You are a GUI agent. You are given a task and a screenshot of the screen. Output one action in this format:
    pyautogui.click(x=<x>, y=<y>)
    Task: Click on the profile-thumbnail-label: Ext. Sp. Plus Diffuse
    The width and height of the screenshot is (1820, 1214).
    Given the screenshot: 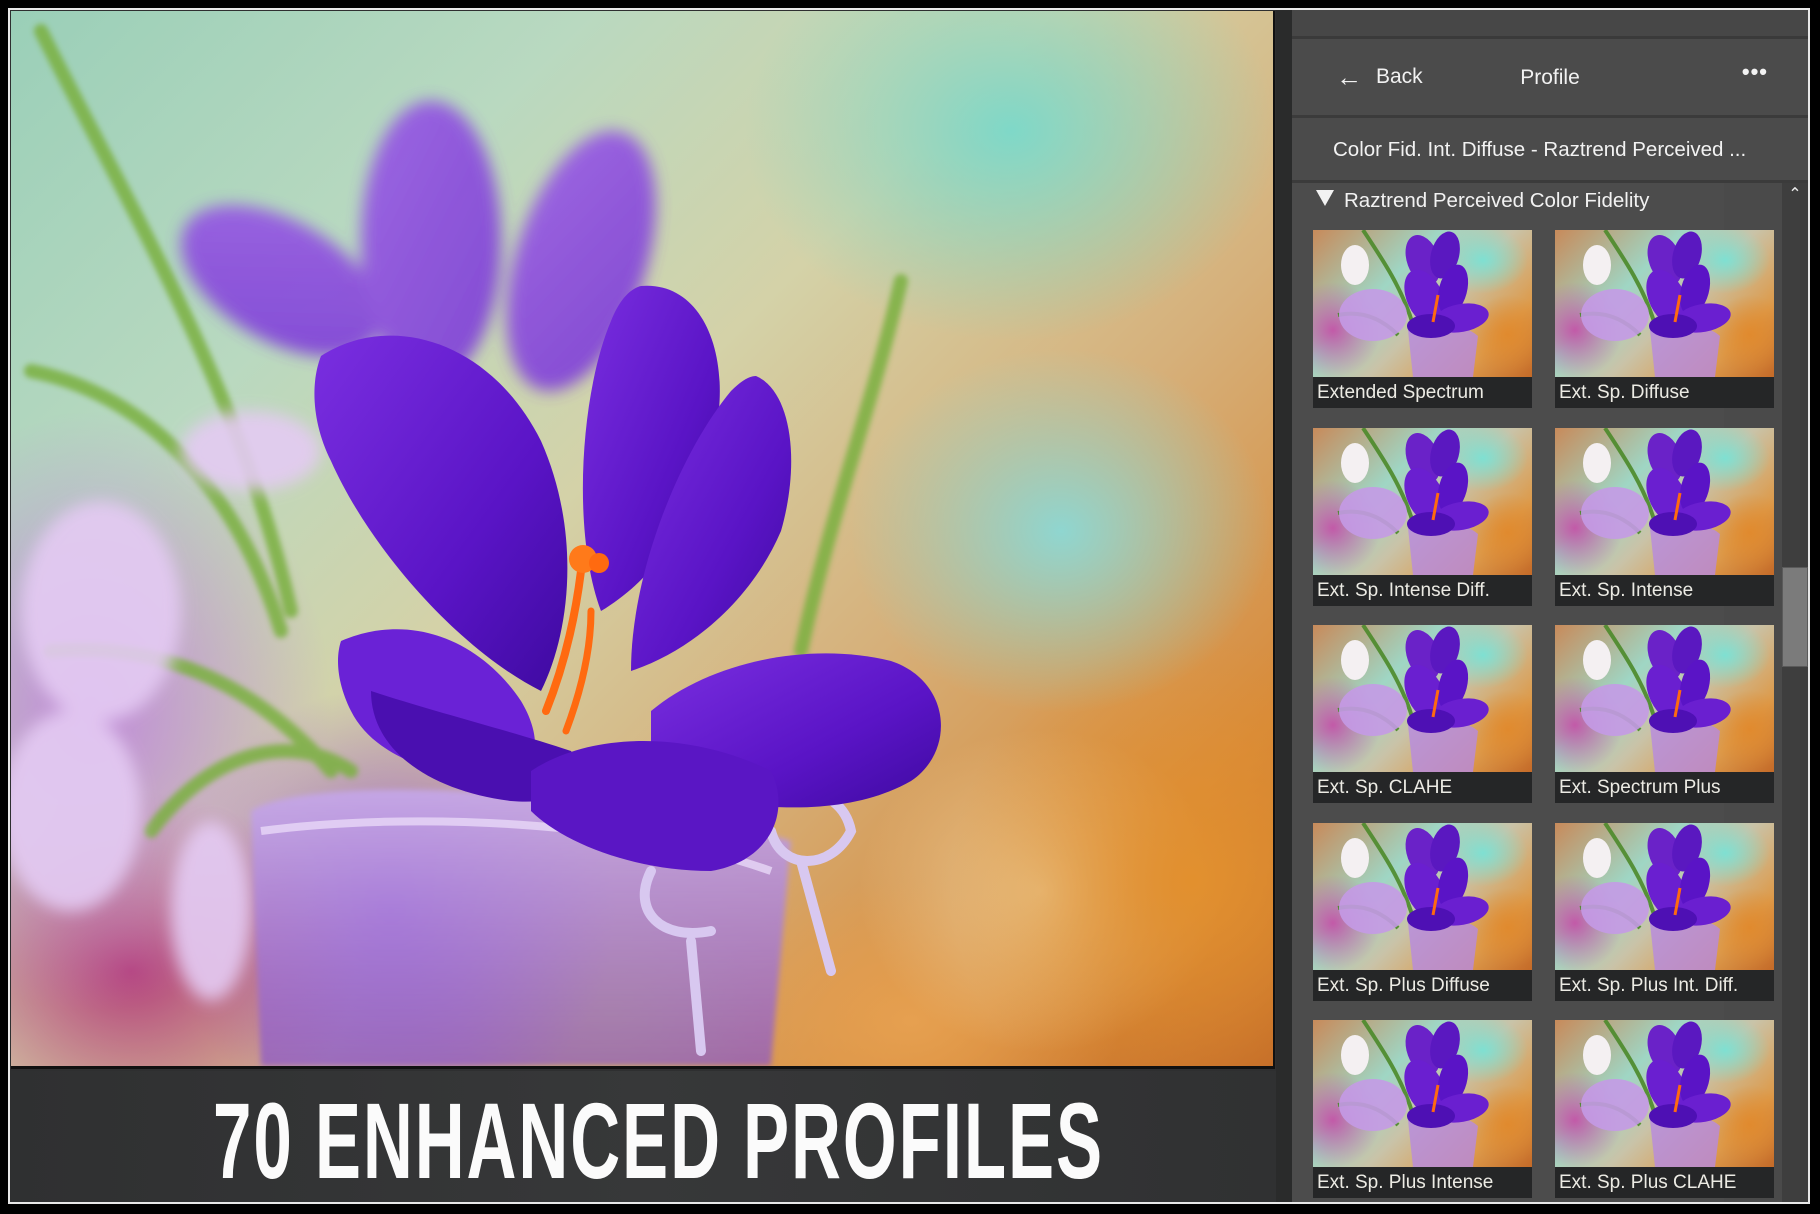 What is the action you would take?
    pyautogui.click(x=1422, y=985)
    